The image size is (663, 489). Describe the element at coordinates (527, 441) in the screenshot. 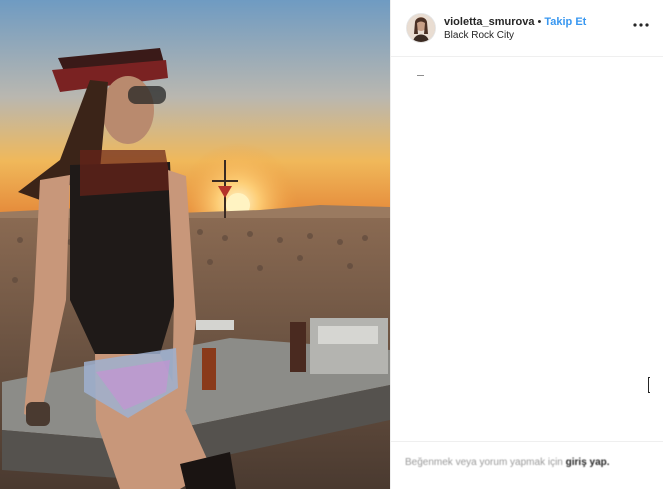

I see `footer-divider` at that location.